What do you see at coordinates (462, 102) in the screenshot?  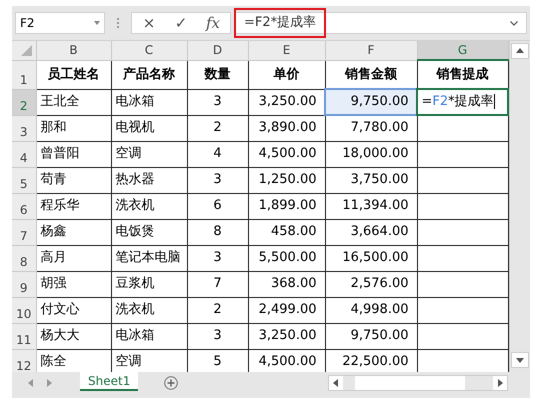 I see `editing-cell: =F2*提成率` at bounding box center [462, 102].